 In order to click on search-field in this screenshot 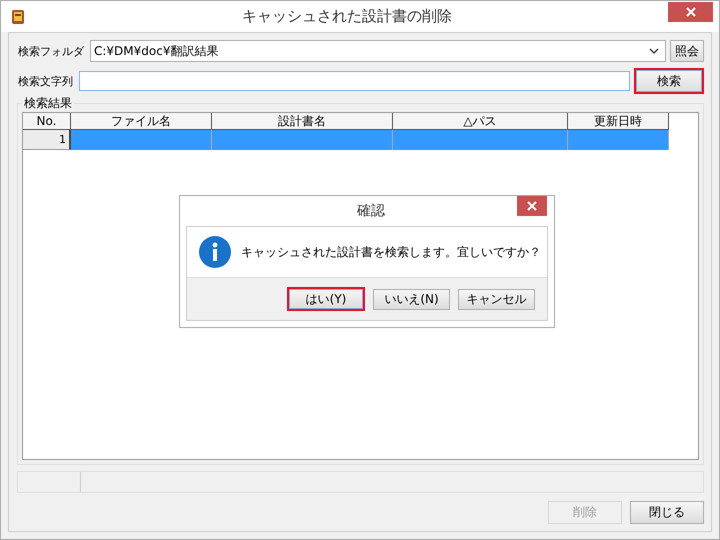, I will do `click(354, 81)`.